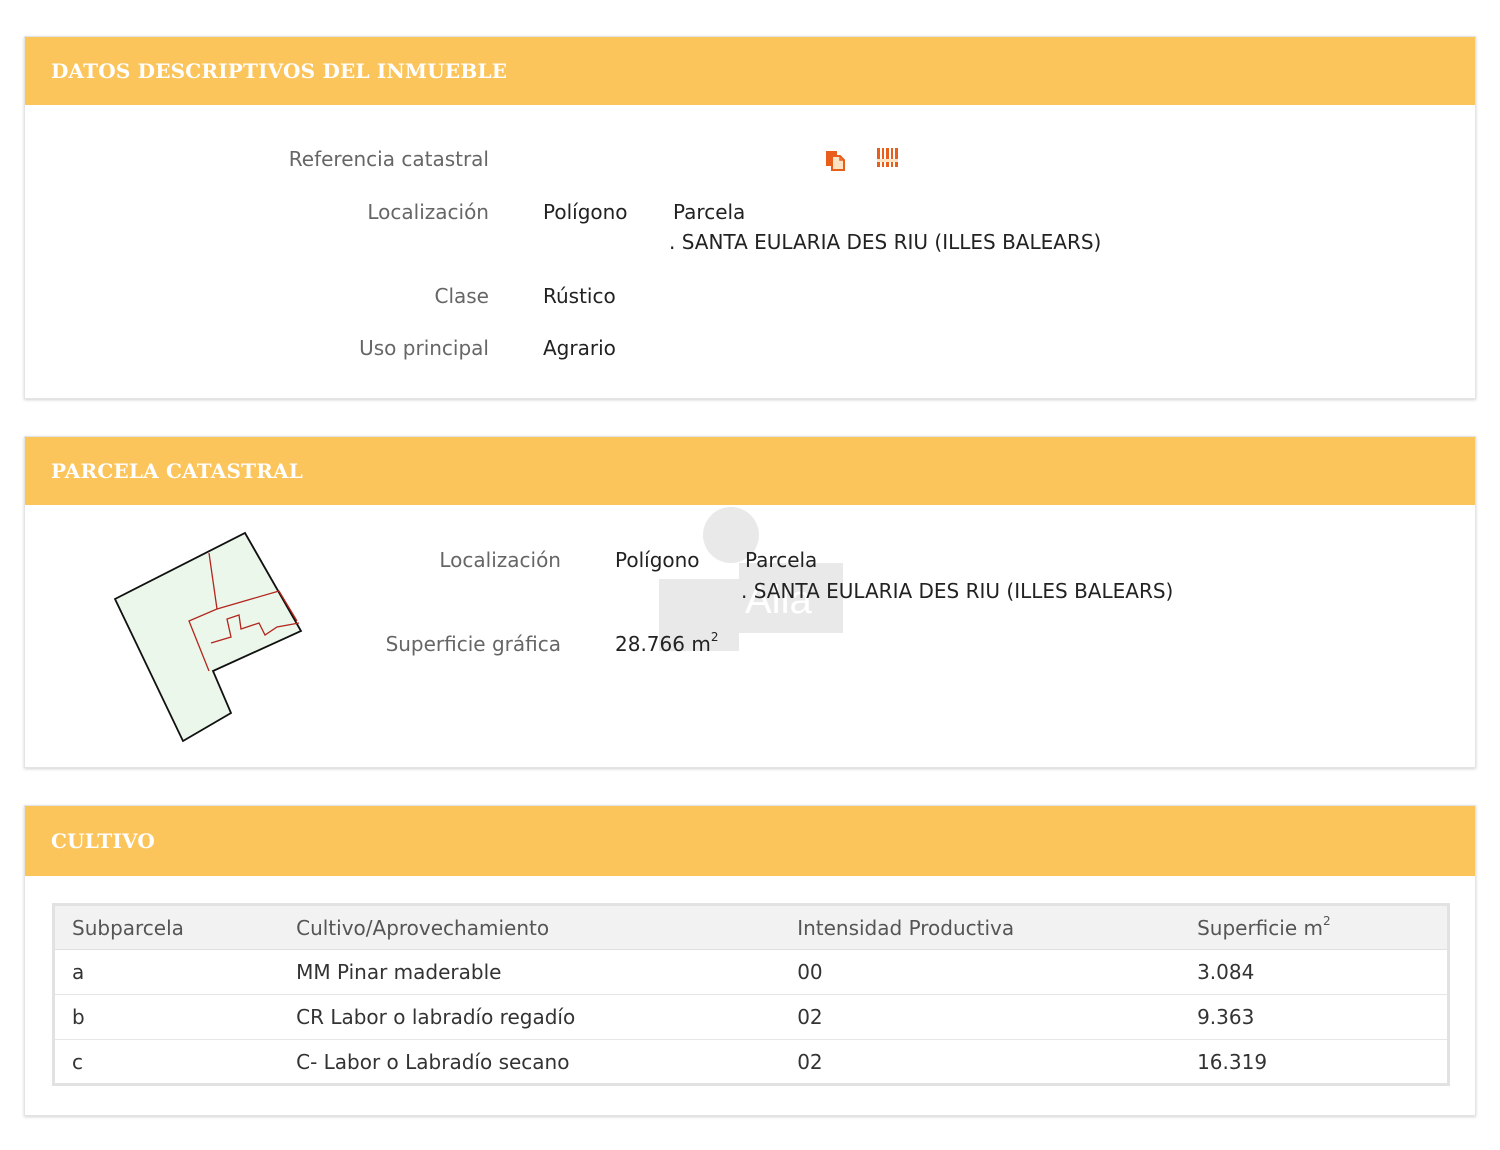  What do you see at coordinates (166, 1017) in the screenshot?
I see `cell-subparcela: b` at bounding box center [166, 1017].